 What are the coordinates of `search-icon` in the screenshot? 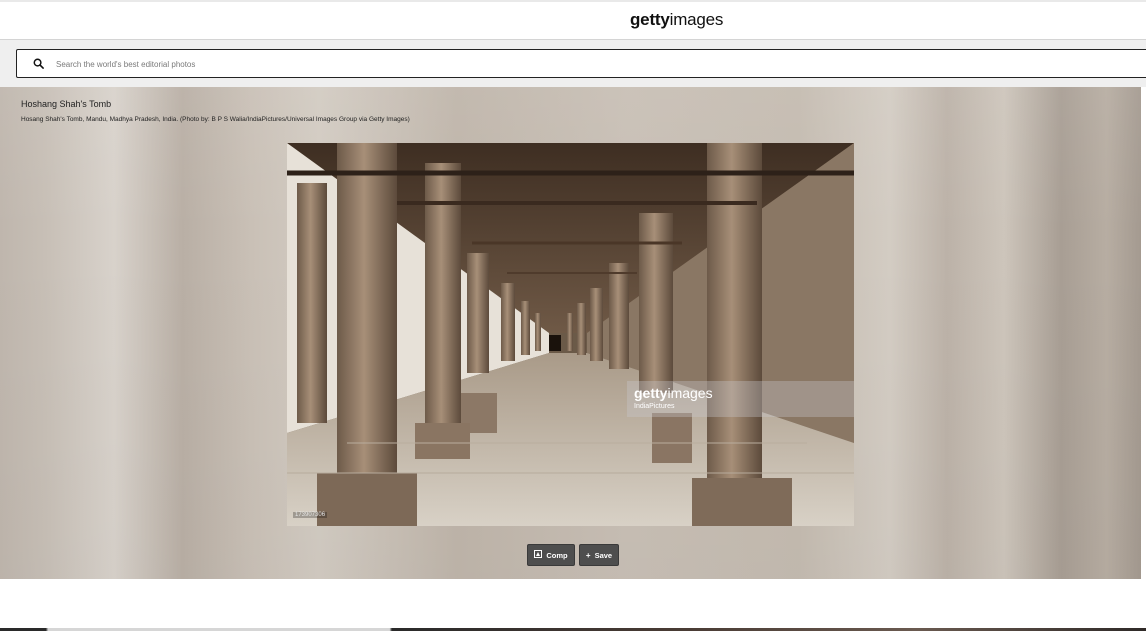 It's located at (38, 63).